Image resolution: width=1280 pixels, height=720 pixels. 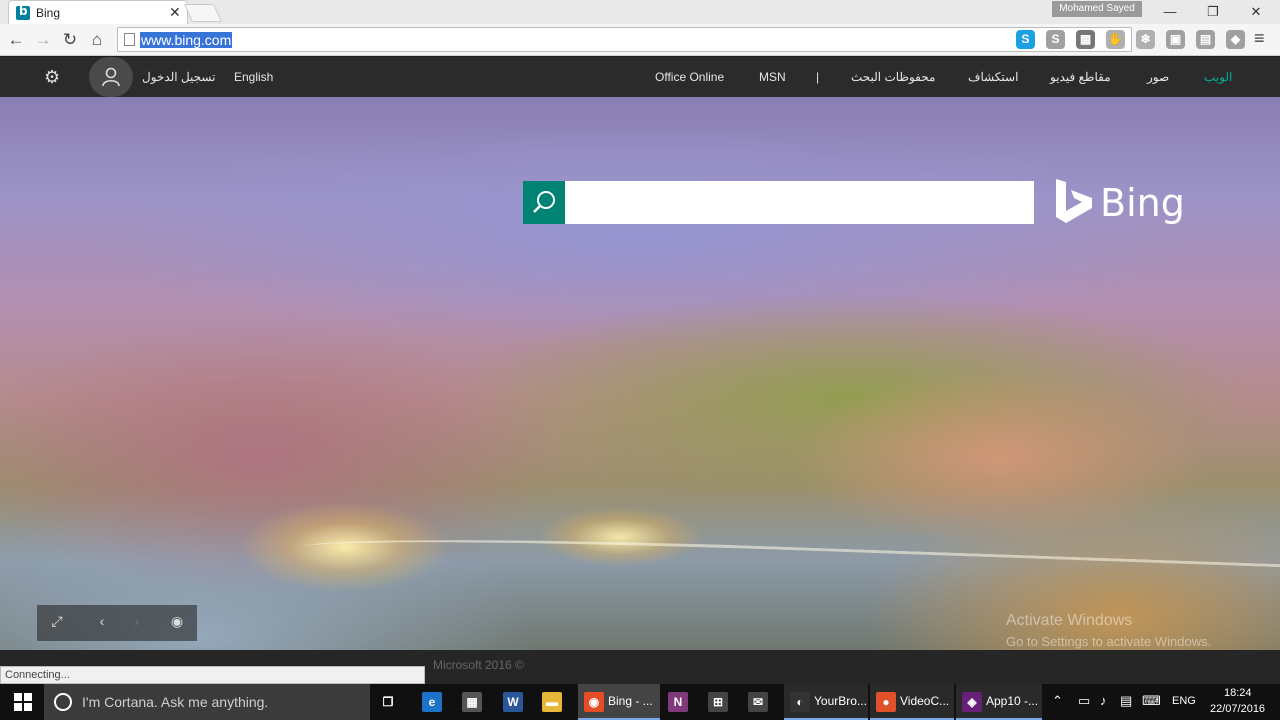 I want to click on edge-icon: e, so click(x=432, y=702).